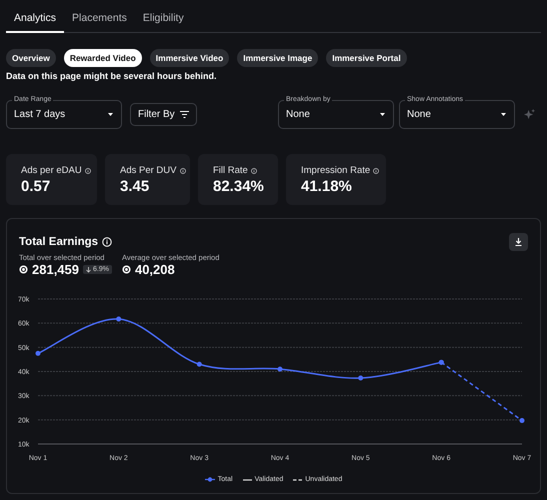 The width and height of the screenshot is (547, 500). What do you see at coordinates (55, 269) in the screenshot?
I see `summary-value: 281,459` at bounding box center [55, 269].